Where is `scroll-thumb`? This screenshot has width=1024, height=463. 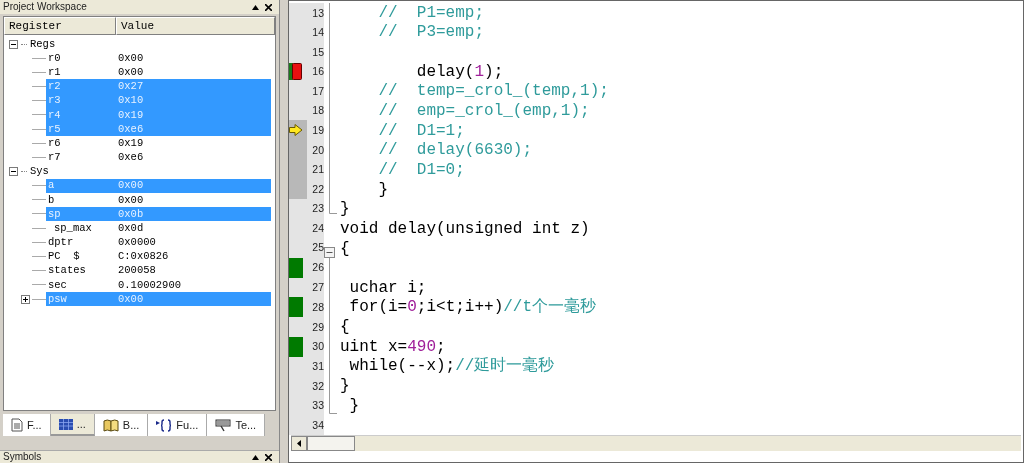 scroll-thumb is located at coordinates (331, 443).